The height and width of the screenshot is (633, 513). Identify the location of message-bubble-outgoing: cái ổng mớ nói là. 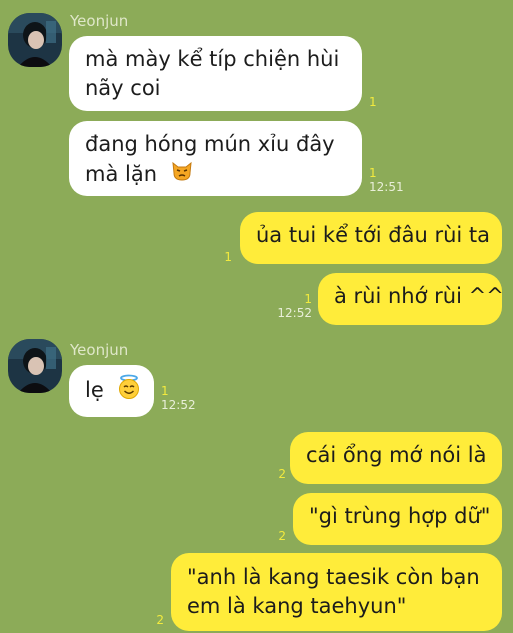
(396, 458).